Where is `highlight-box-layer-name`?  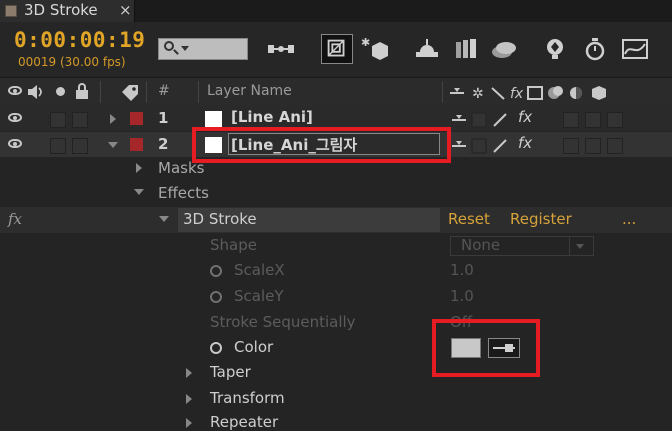
highlight-box-layer-name is located at coordinates (321, 145).